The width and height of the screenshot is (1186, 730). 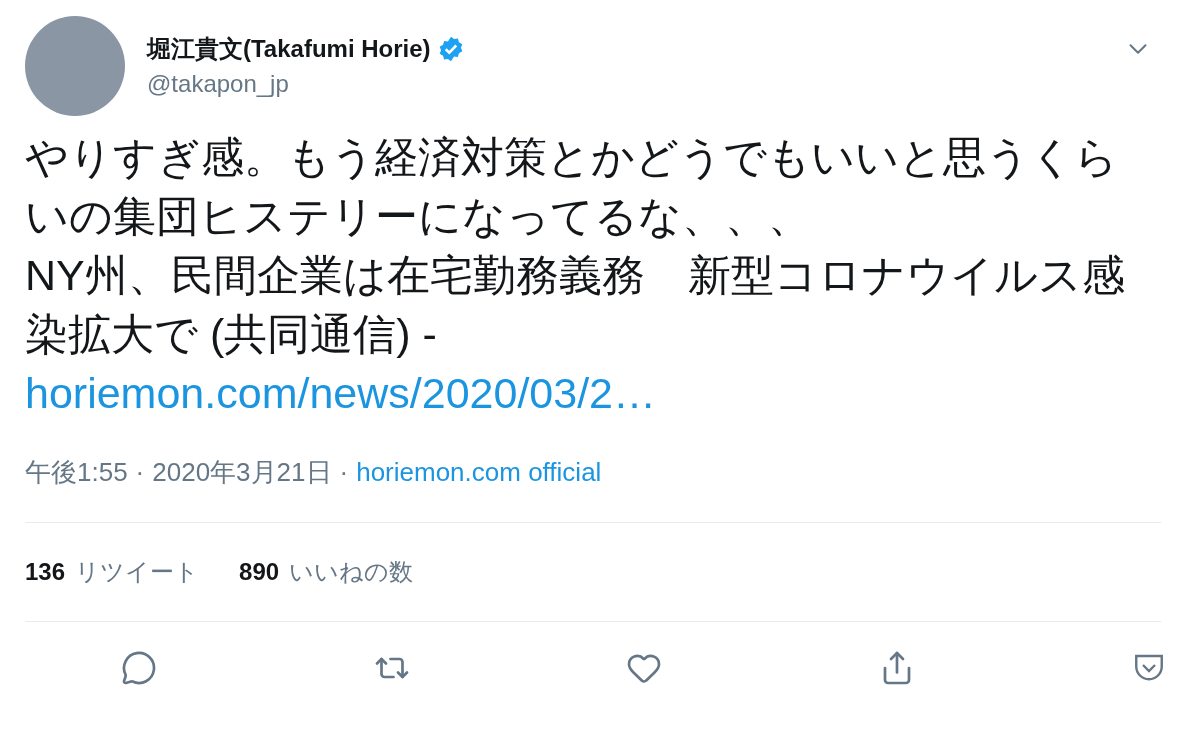 I want to click on author-name: 堀江貴文(Takafumi Horie), so click(x=289, y=49).